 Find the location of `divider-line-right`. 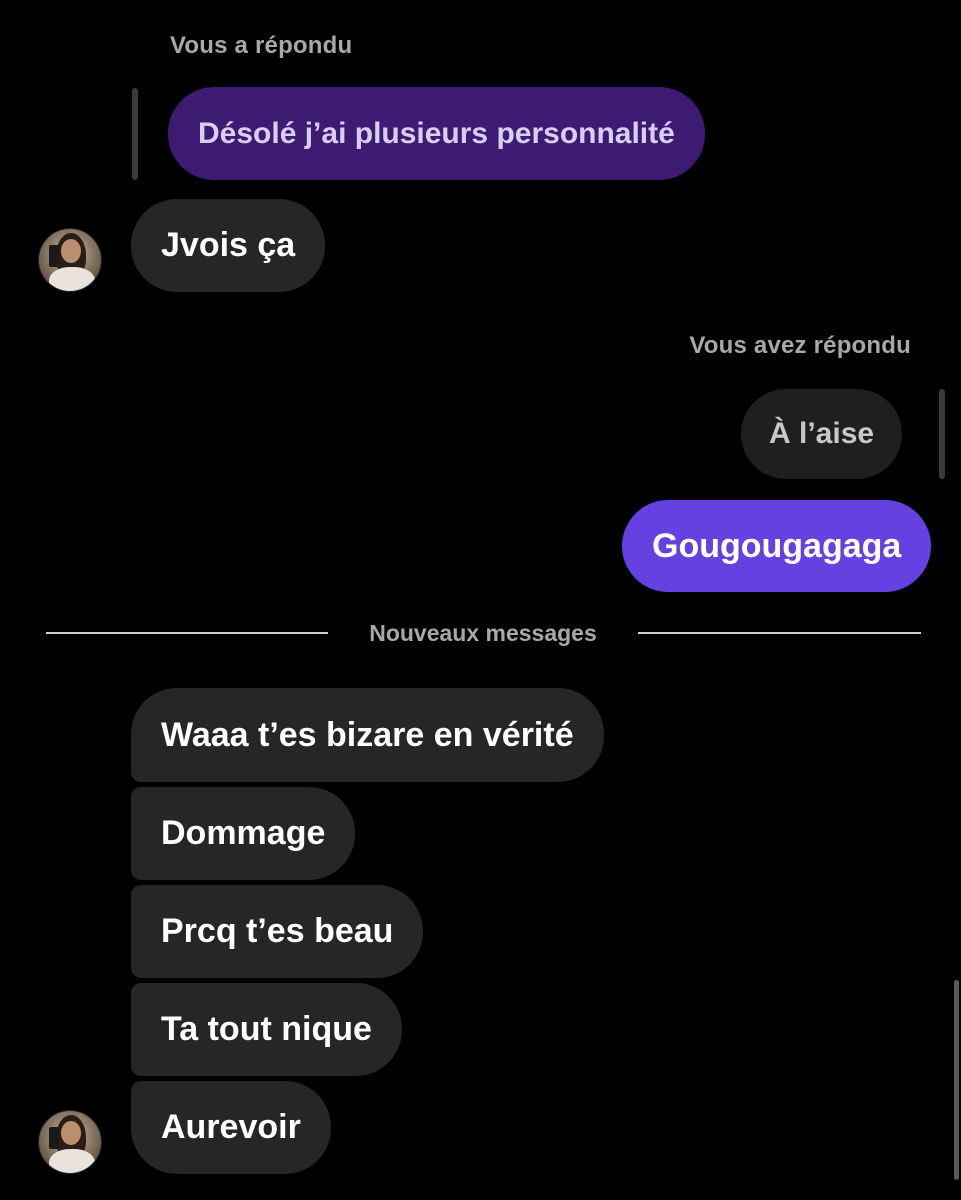

divider-line-right is located at coordinates (779, 633).